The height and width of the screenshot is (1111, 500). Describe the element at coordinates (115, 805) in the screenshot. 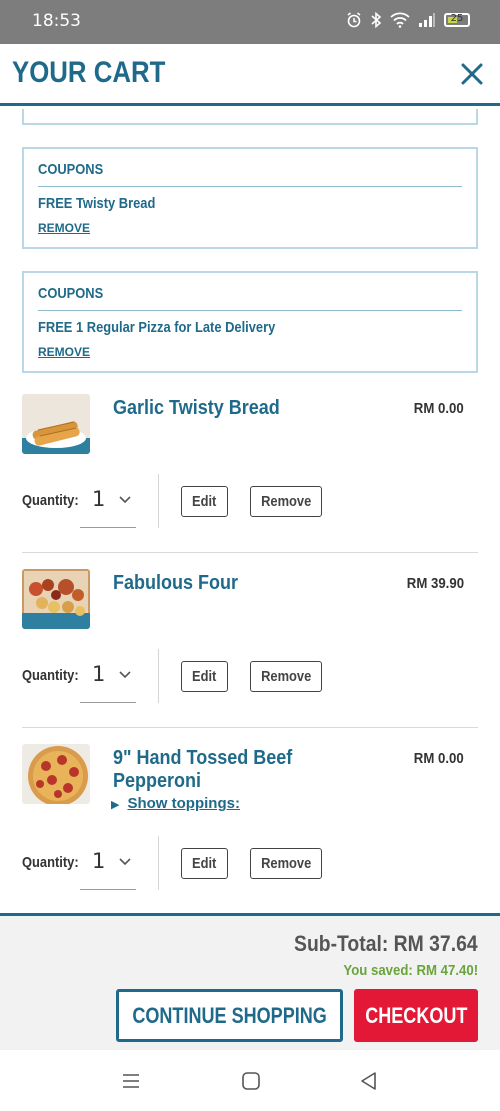

I see `triangle-right-icon: ▶` at that location.